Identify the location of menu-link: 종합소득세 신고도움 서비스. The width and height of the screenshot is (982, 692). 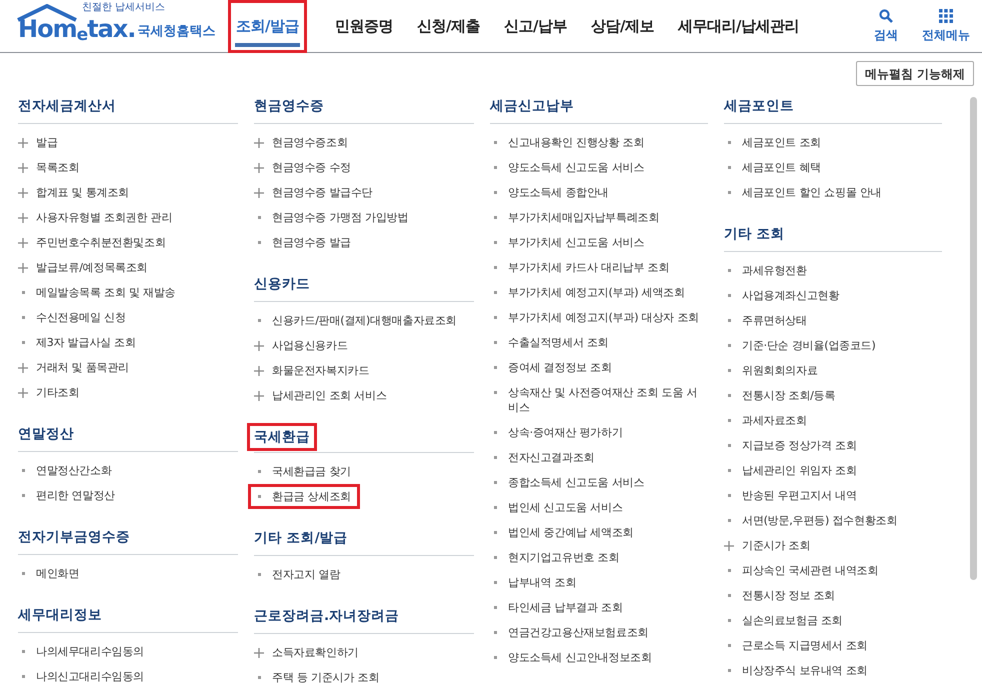
(599, 482).